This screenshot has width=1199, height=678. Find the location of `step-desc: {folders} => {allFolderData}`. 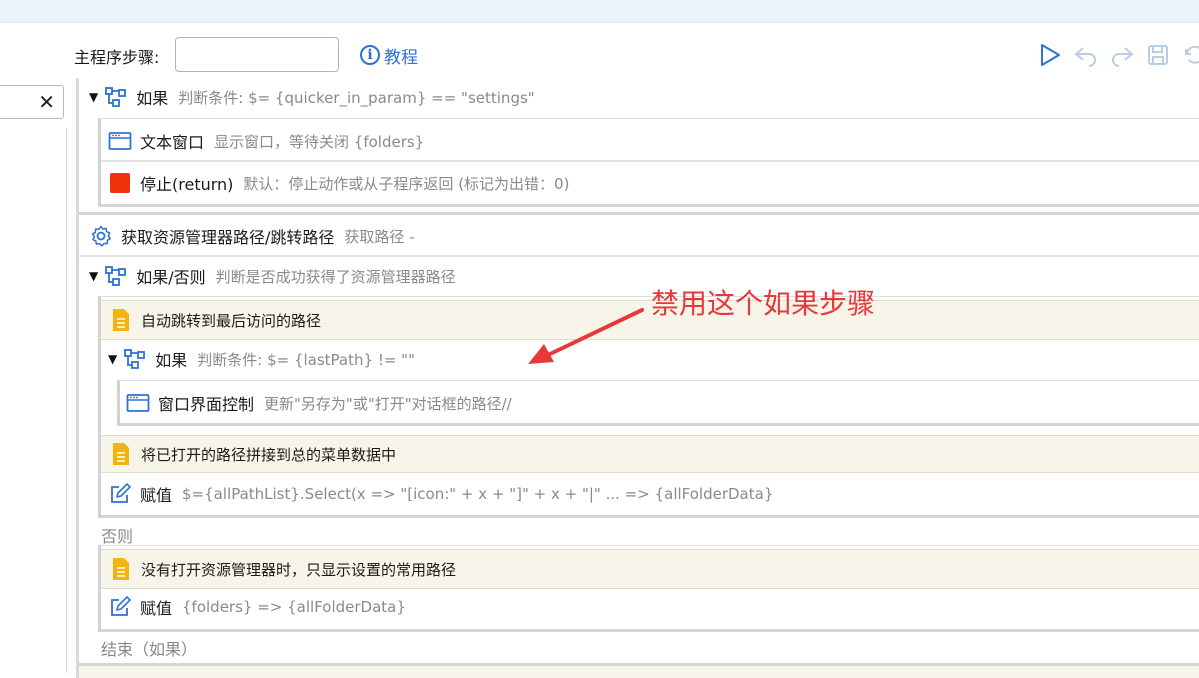

step-desc: {folders} => {allFolderData} is located at coordinates (294, 607).